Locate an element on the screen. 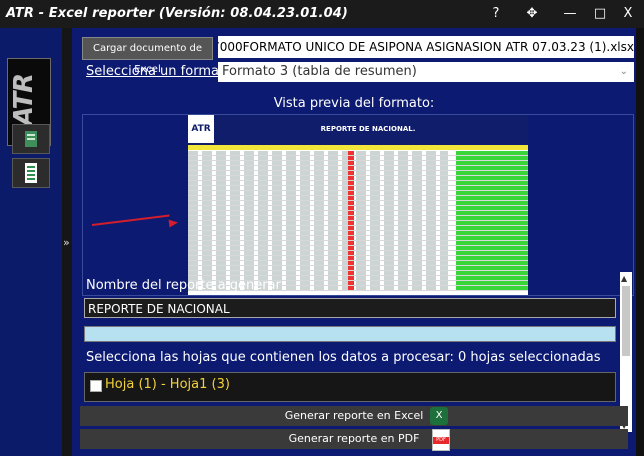 Image resolution: width=644 pixels, height=456 pixels. chevron-down-icon: ⌄ is located at coordinates (623, 71).